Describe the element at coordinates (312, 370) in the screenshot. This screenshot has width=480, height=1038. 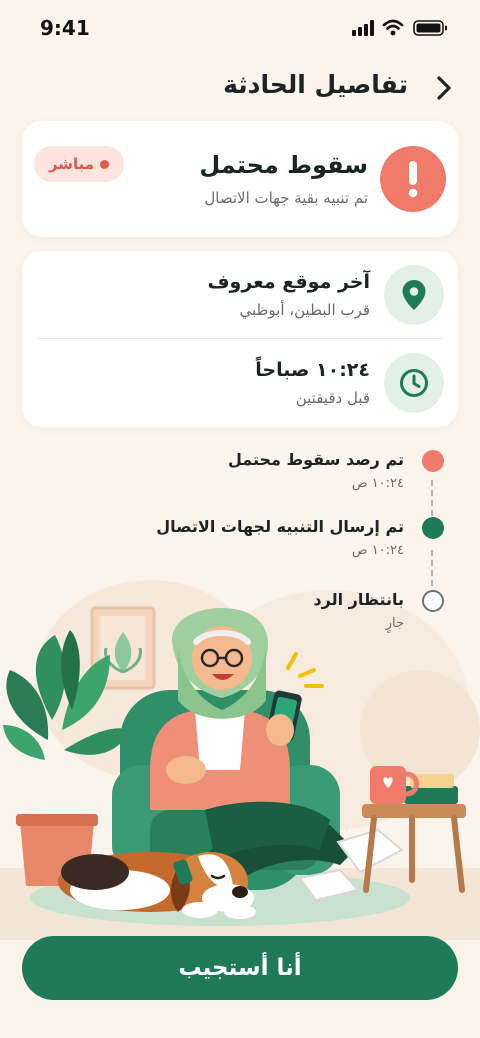
I see `time-title: ١٠:٢٤ صباحاً` at that location.